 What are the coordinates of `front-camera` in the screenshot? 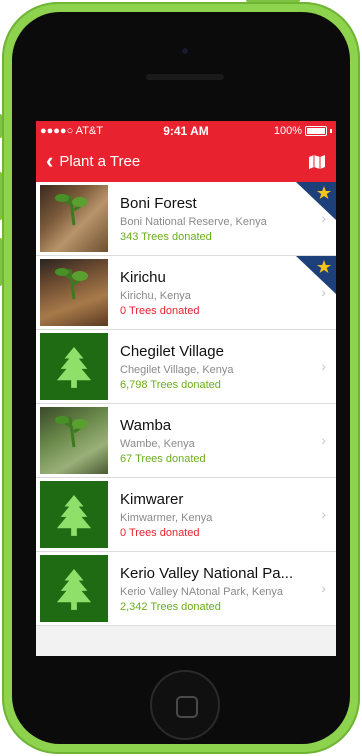 It's located at (185, 51).